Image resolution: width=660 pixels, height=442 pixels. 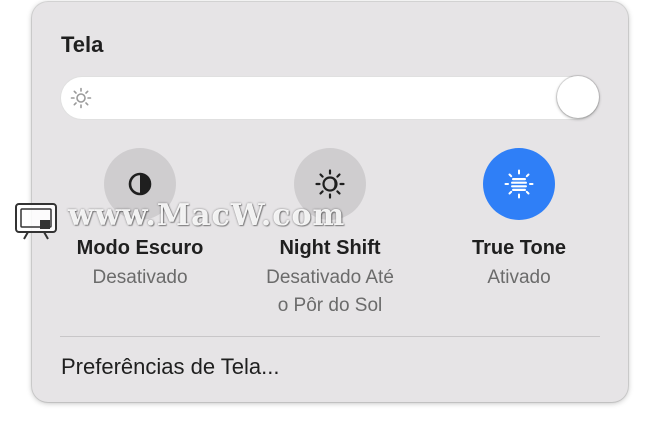 What do you see at coordinates (207, 215) in the screenshot?
I see `watermark-text: www.MacW.com` at bounding box center [207, 215].